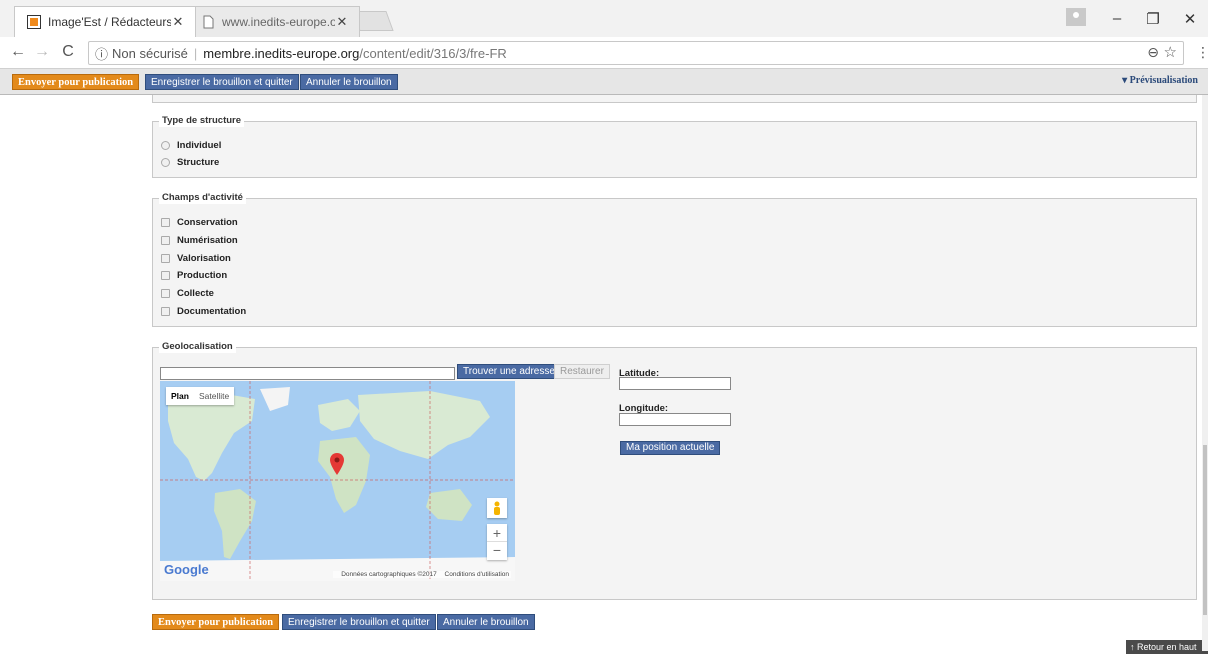  Describe the element at coordinates (1153, 19) in the screenshot. I see `restore-icon: ❐` at that location.